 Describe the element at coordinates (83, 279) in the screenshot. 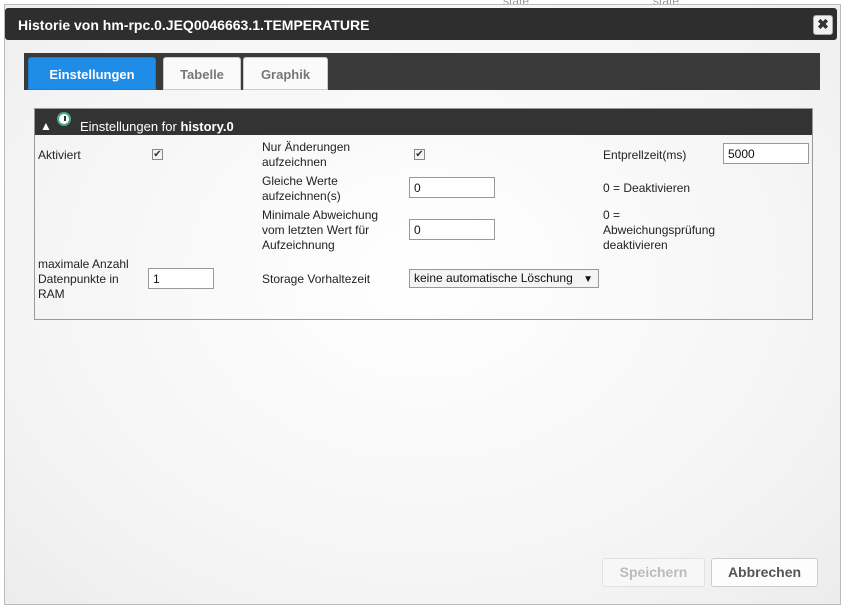

I see `max-datenpunkte-label: maximale Anzahl Datenpunkte in RAM` at that location.